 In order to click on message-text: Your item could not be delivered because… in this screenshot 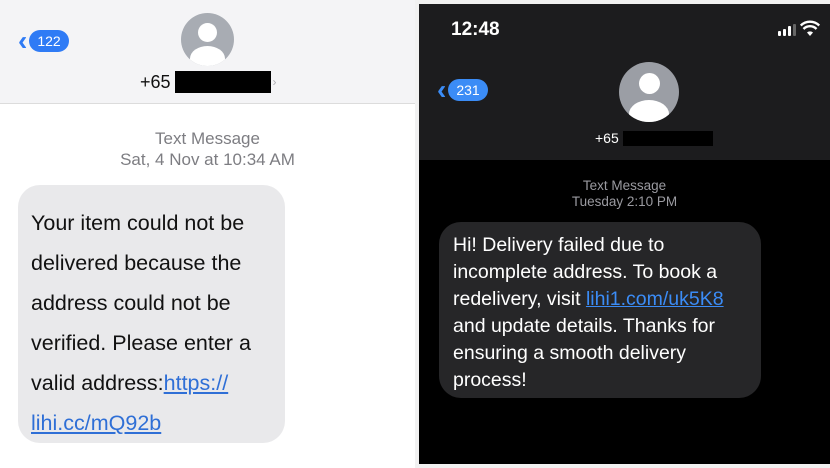, I will do `click(141, 303)`.